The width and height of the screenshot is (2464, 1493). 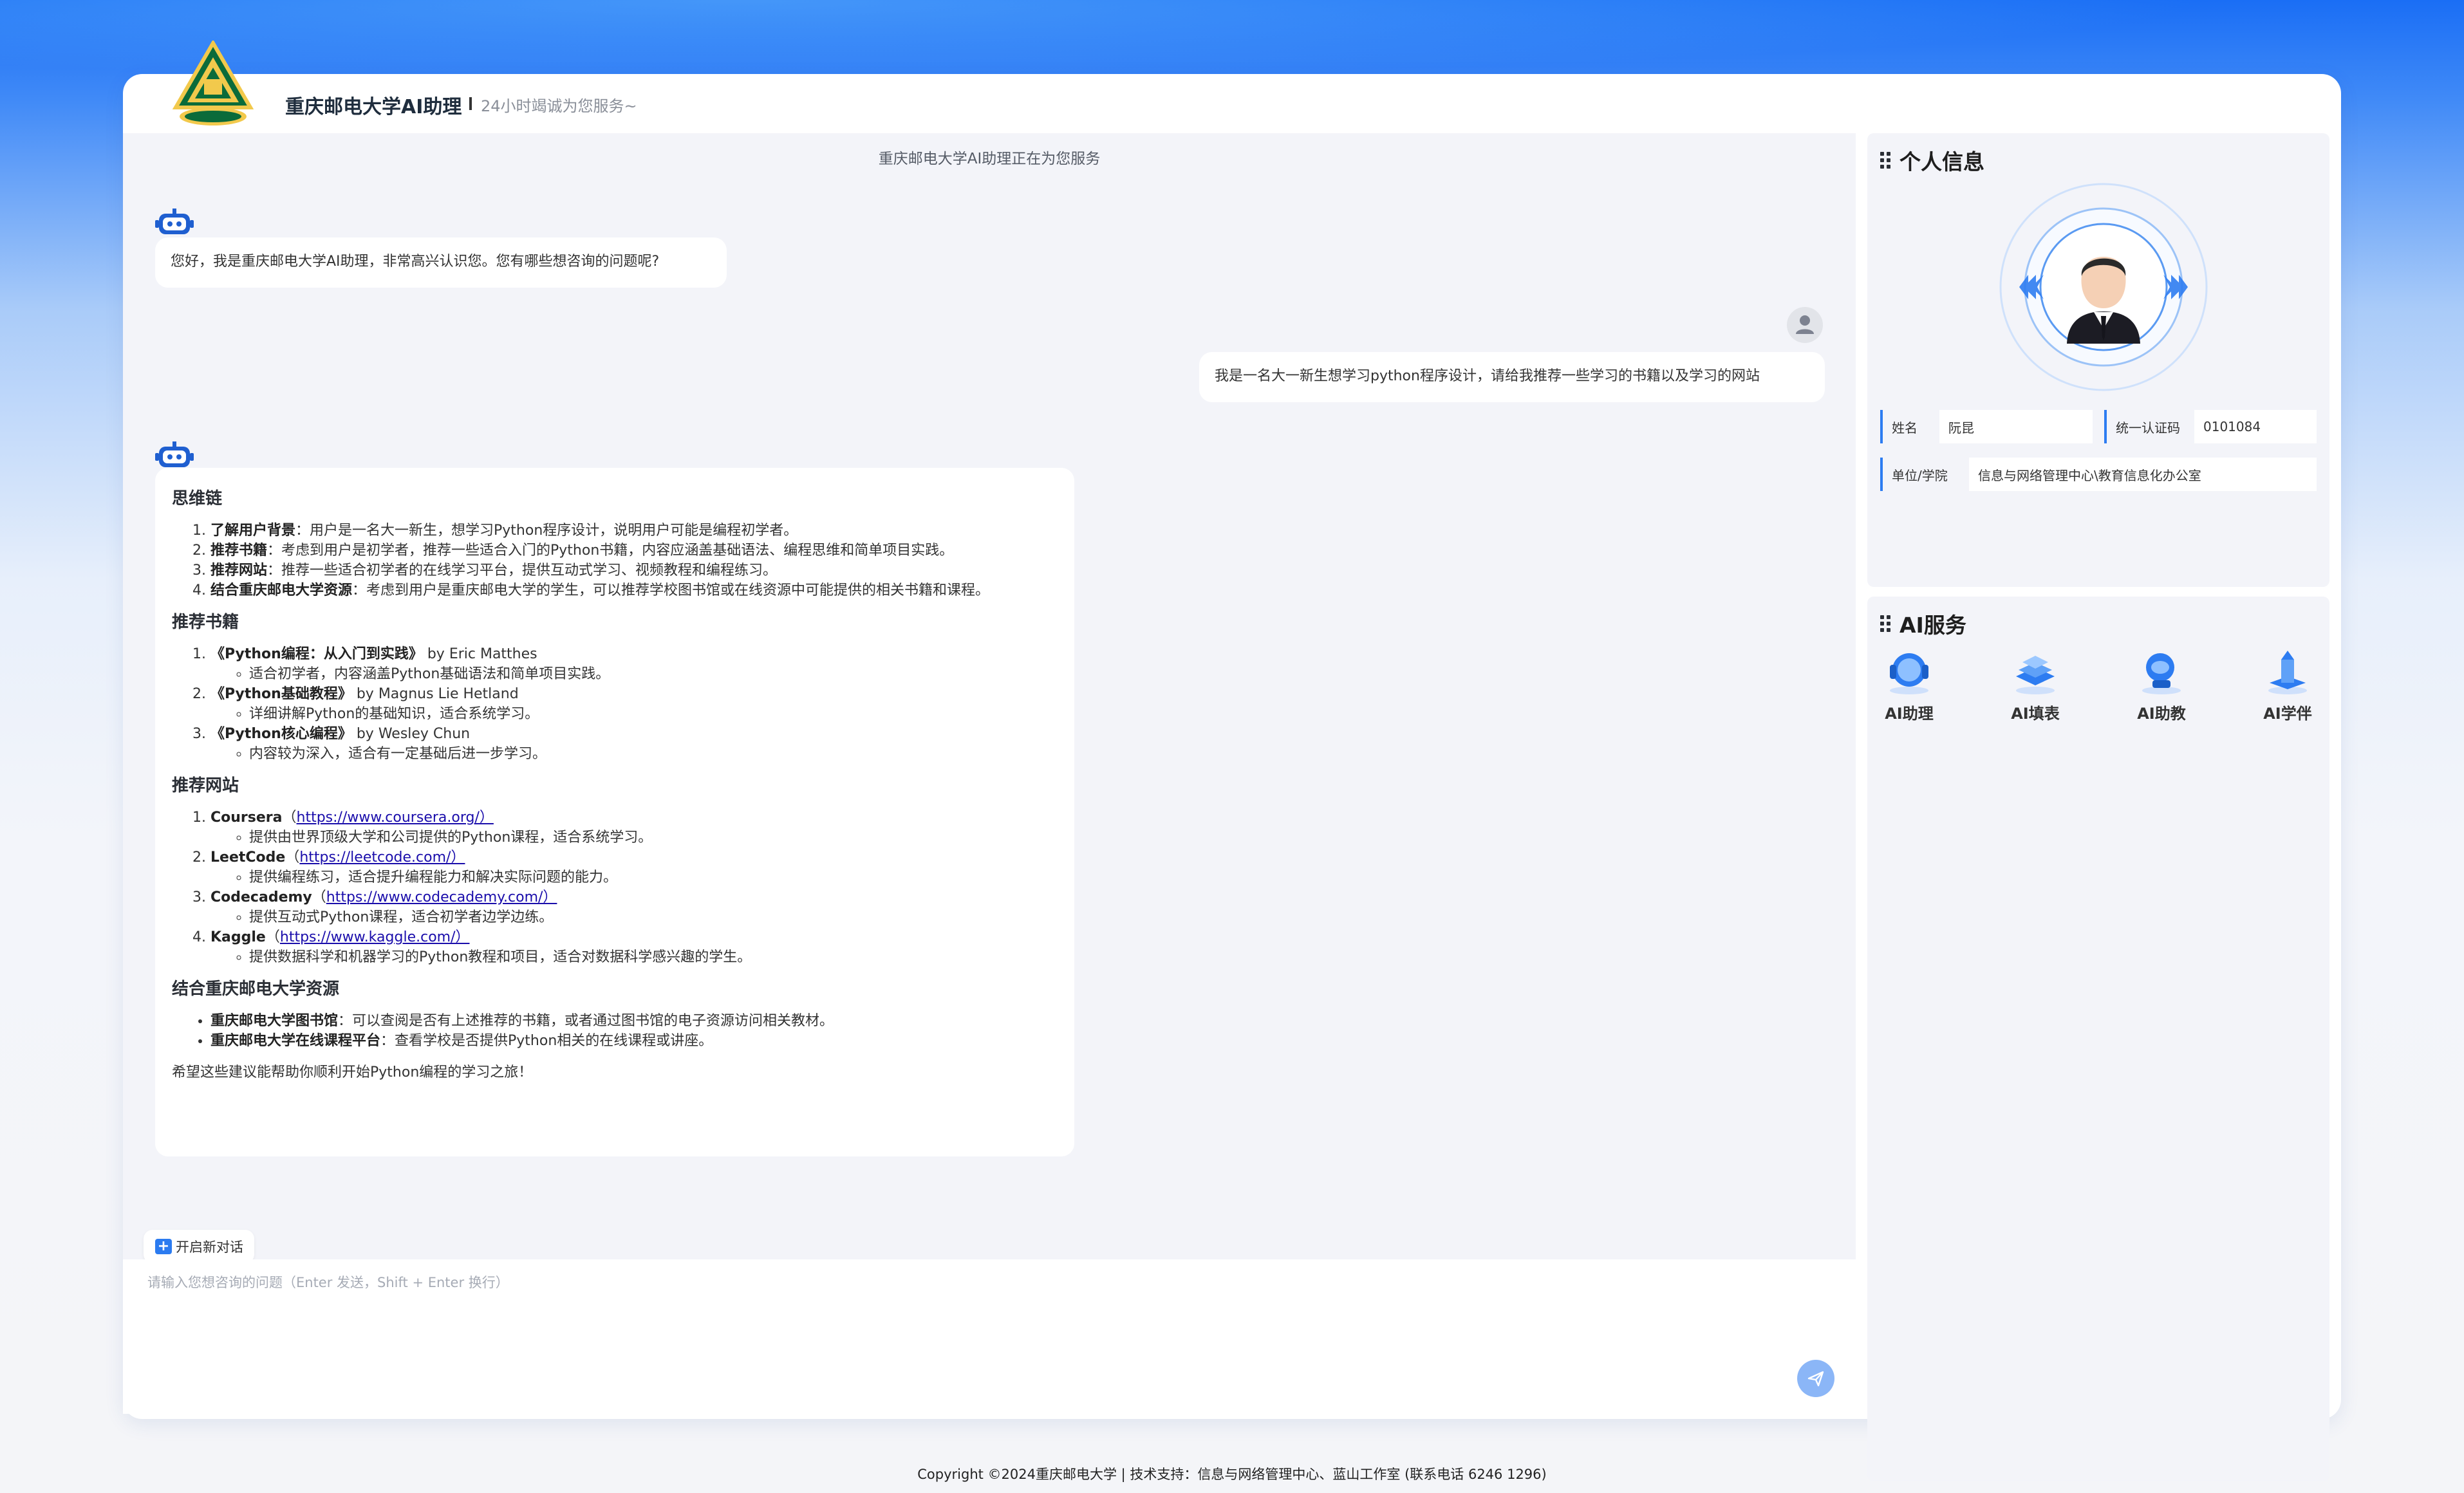 What do you see at coordinates (2287, 672) in the screenshot?
I see `study-tower-icon` at bounding box center [2287, 672].